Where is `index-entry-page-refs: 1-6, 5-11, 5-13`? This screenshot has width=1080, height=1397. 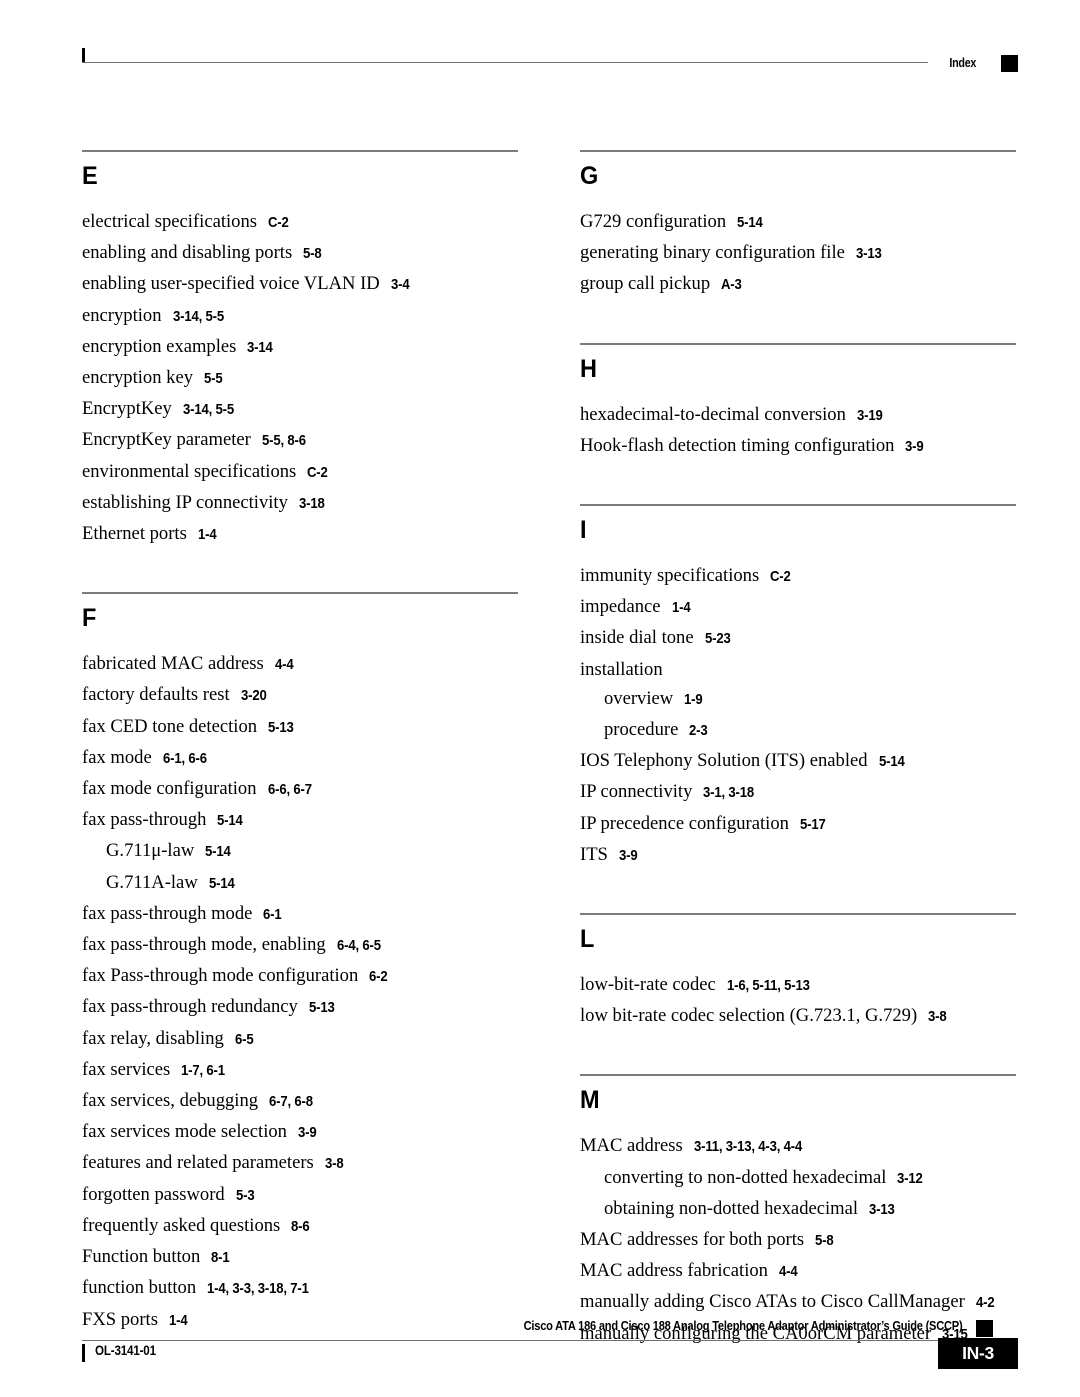 index-entry-page-refs: 1-6, 5-11, 5-13 is located at coordinates (768, 986).